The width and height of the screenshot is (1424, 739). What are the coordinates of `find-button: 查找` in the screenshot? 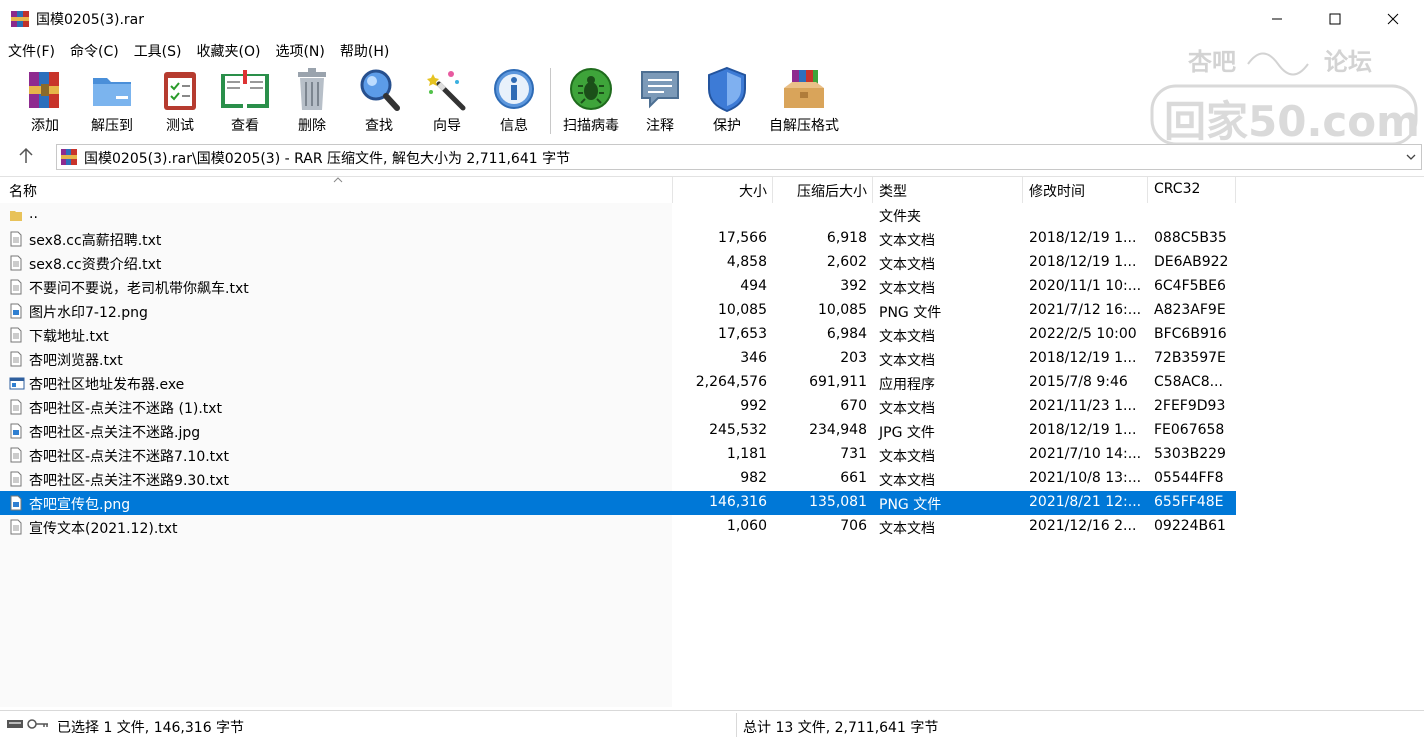 It's located at (379, 101).